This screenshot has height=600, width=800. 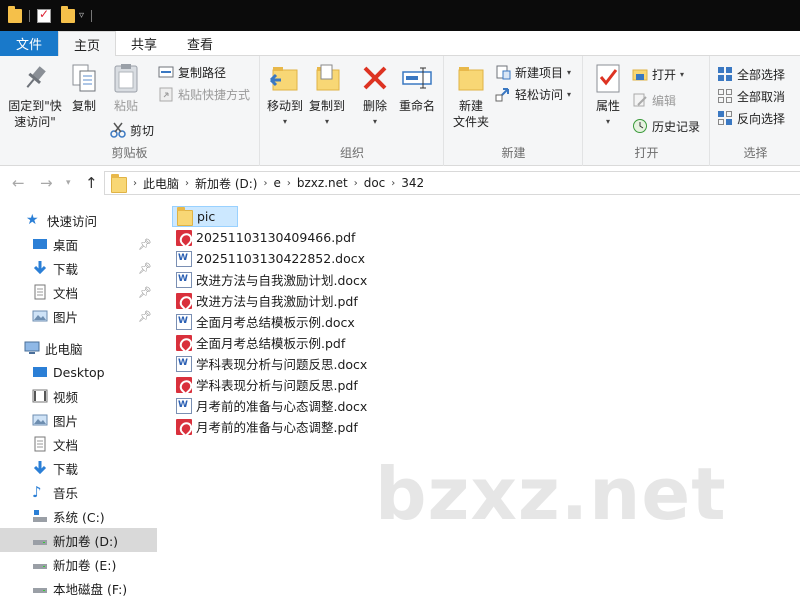 What do you see at coordinates (327, 96) in the screenshot?
I see `copy-to-button: 复制到 ▾` at bounding box center [327, 96].